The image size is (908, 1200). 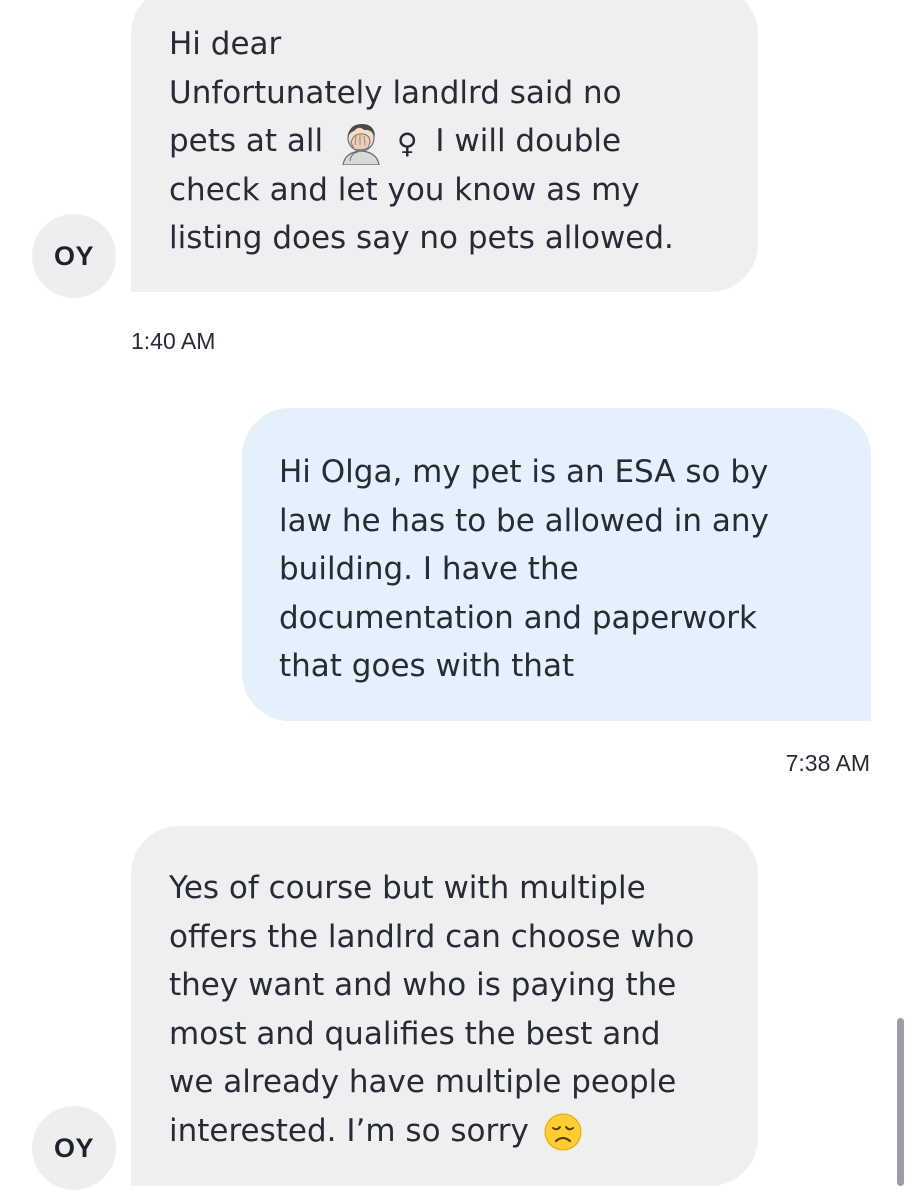 What do you see at coordinates (524, 520) in the screenshot?
I see `message-line: law he has to be allowed in any` at bounding box center [524, 520].